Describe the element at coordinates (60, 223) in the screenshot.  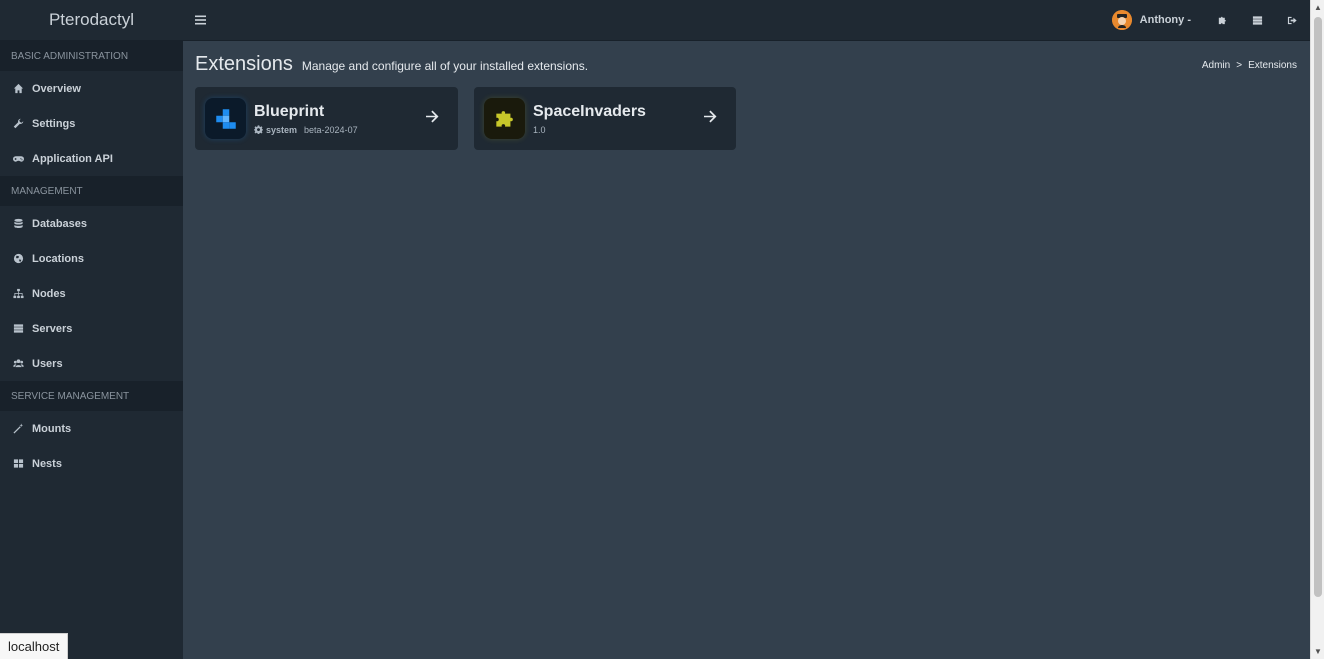
I see `sidebar-item-label: Databases` at that location.